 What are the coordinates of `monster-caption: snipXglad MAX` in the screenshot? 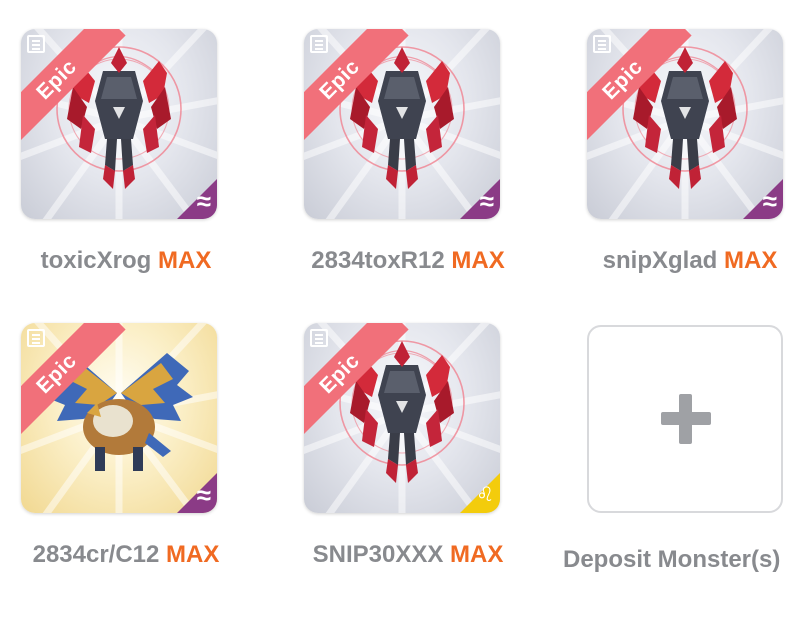 It's located at (680, 261).